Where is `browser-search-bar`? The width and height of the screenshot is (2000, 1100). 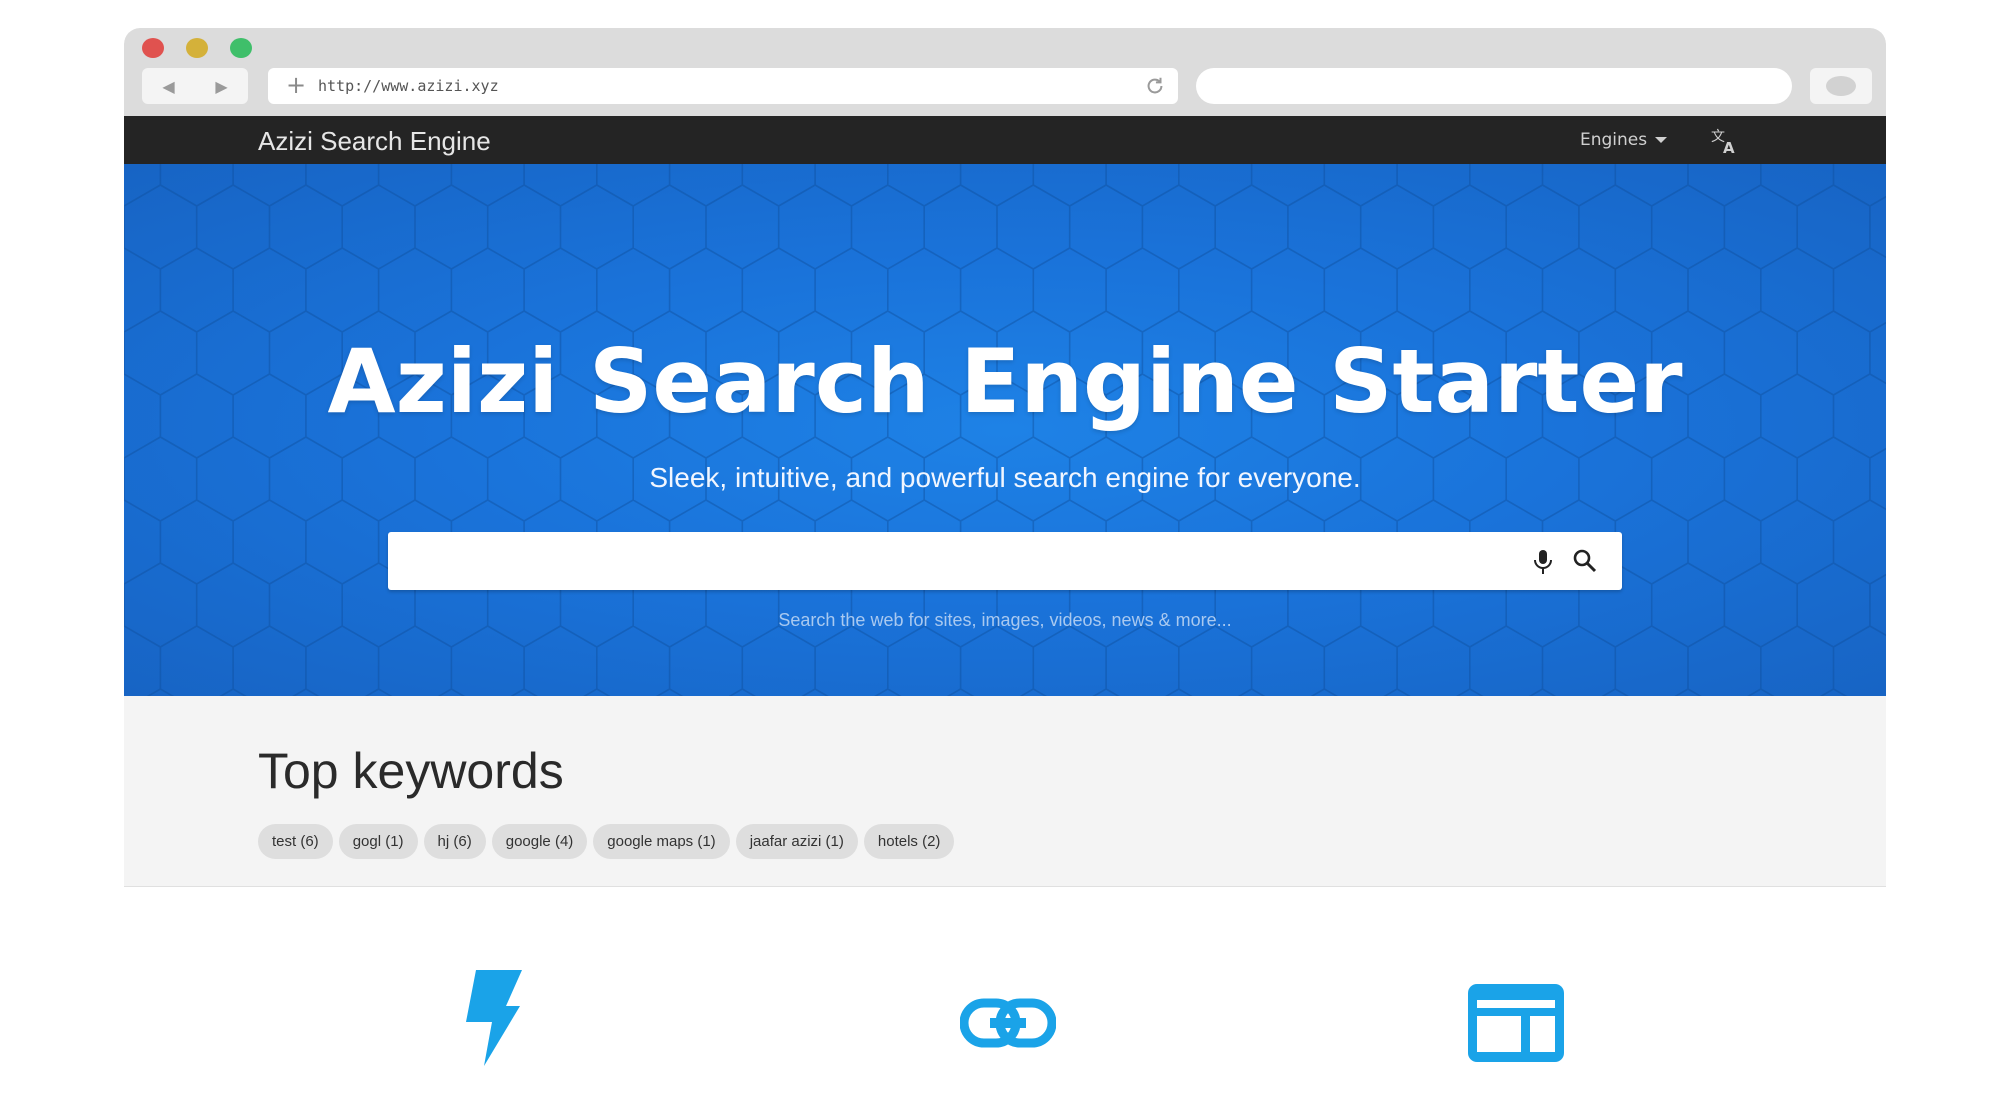
browser-search-bar is located at coordinates (1494, 86).